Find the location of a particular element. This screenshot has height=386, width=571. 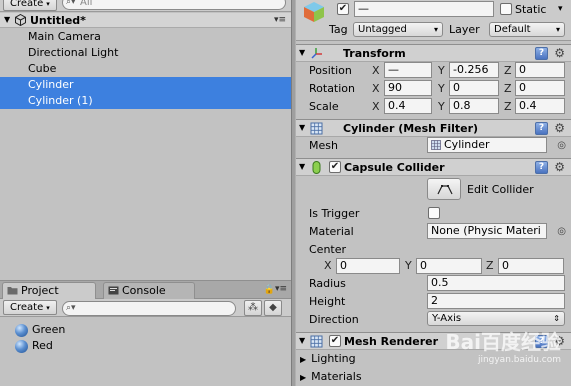

static-checkbox is located at coordinates (506, 9).